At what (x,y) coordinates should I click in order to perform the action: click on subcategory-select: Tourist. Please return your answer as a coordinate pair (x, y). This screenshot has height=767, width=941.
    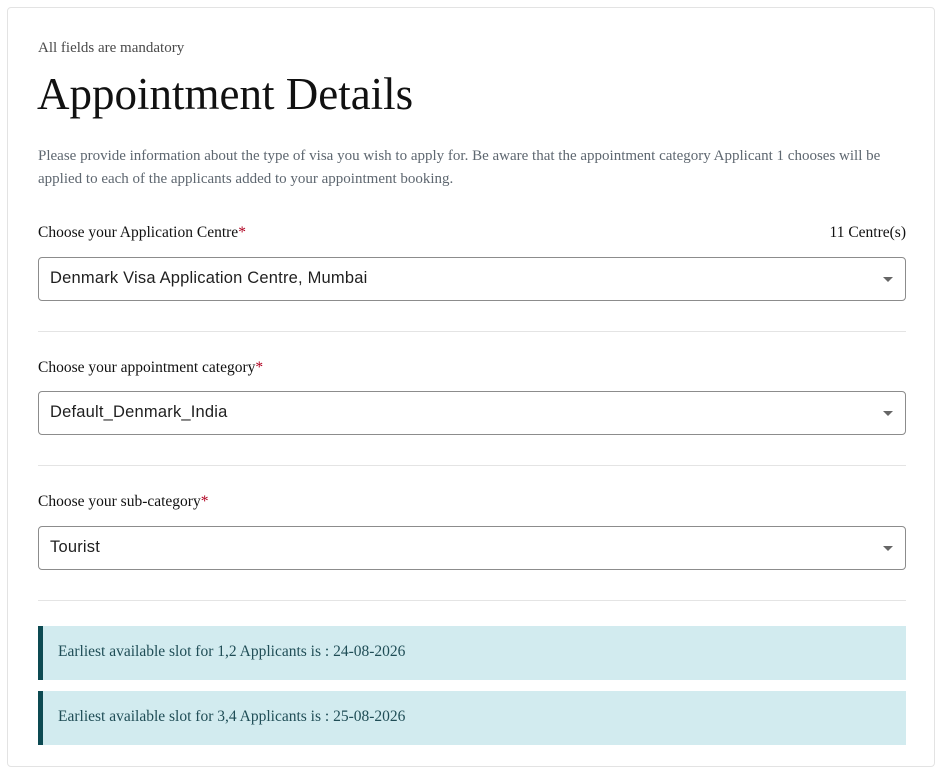
    Looking at the image, I should click on (472, 548).